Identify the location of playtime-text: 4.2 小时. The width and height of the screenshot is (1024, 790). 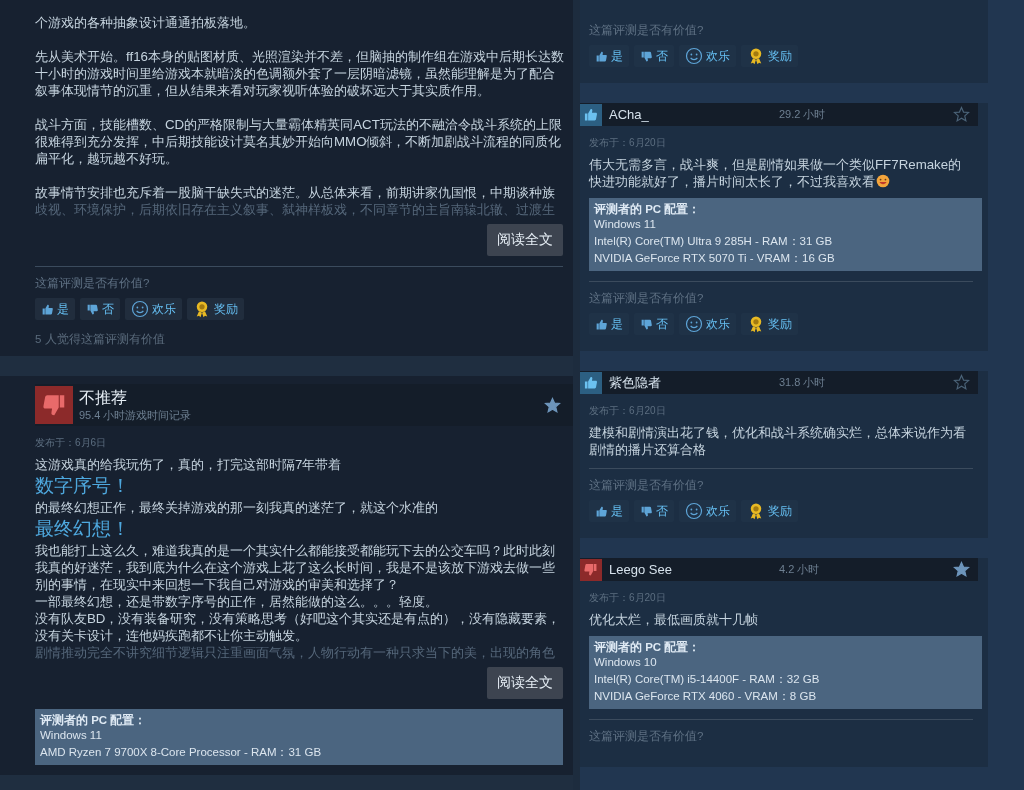
(800, 569).